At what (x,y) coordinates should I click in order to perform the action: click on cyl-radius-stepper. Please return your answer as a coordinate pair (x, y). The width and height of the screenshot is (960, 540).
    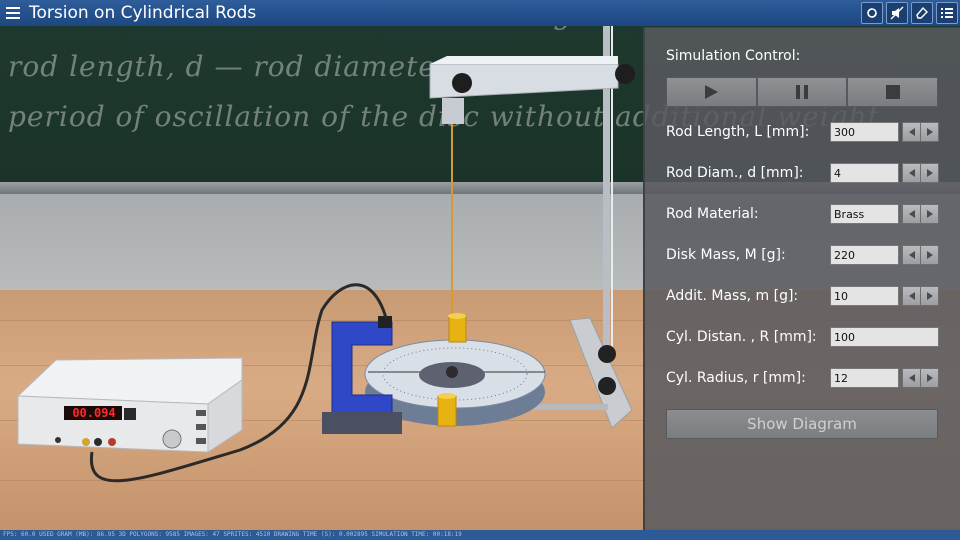
    Looking at the image, I should click on (920, 378).